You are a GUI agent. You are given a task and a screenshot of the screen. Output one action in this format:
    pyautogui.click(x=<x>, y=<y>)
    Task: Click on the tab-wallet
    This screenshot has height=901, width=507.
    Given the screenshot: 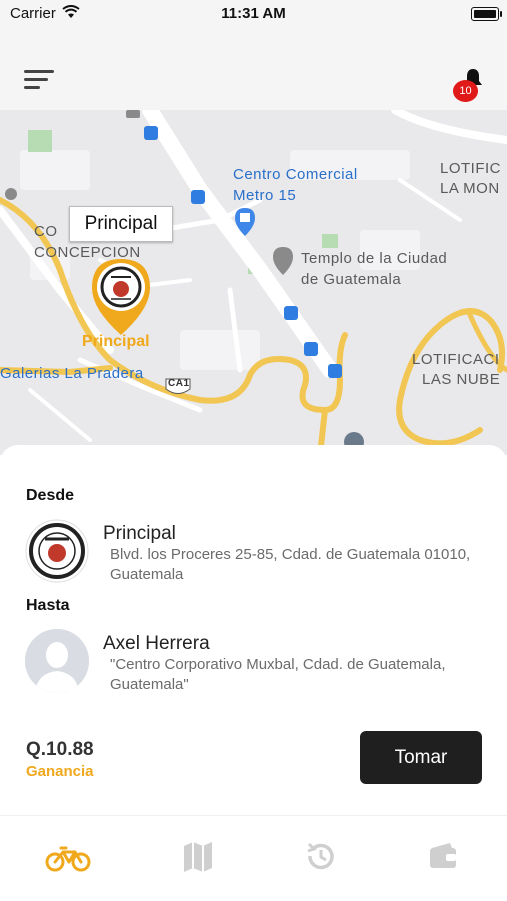 What is the action you would take?
    pyautogui.click(x=444, y=856)
    